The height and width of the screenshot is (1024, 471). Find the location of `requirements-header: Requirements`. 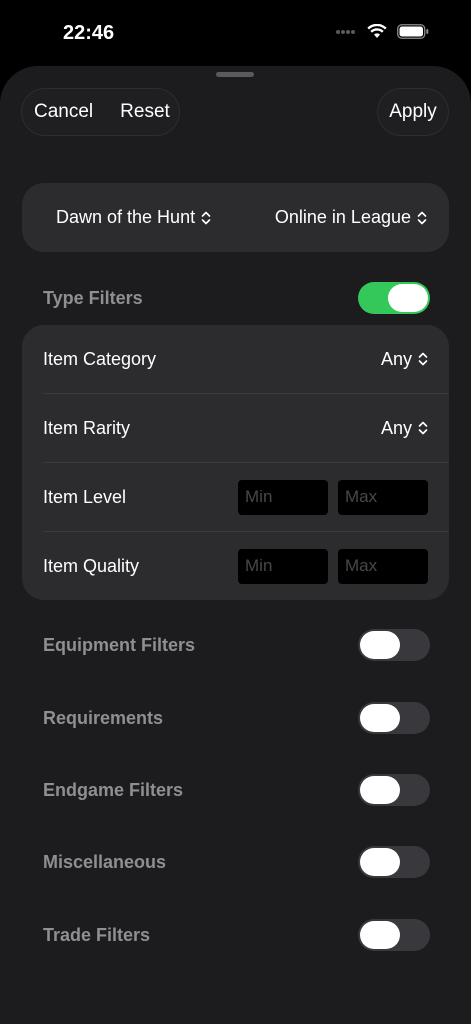

requirements-header: Requirements is located at coordinates (236, 718).